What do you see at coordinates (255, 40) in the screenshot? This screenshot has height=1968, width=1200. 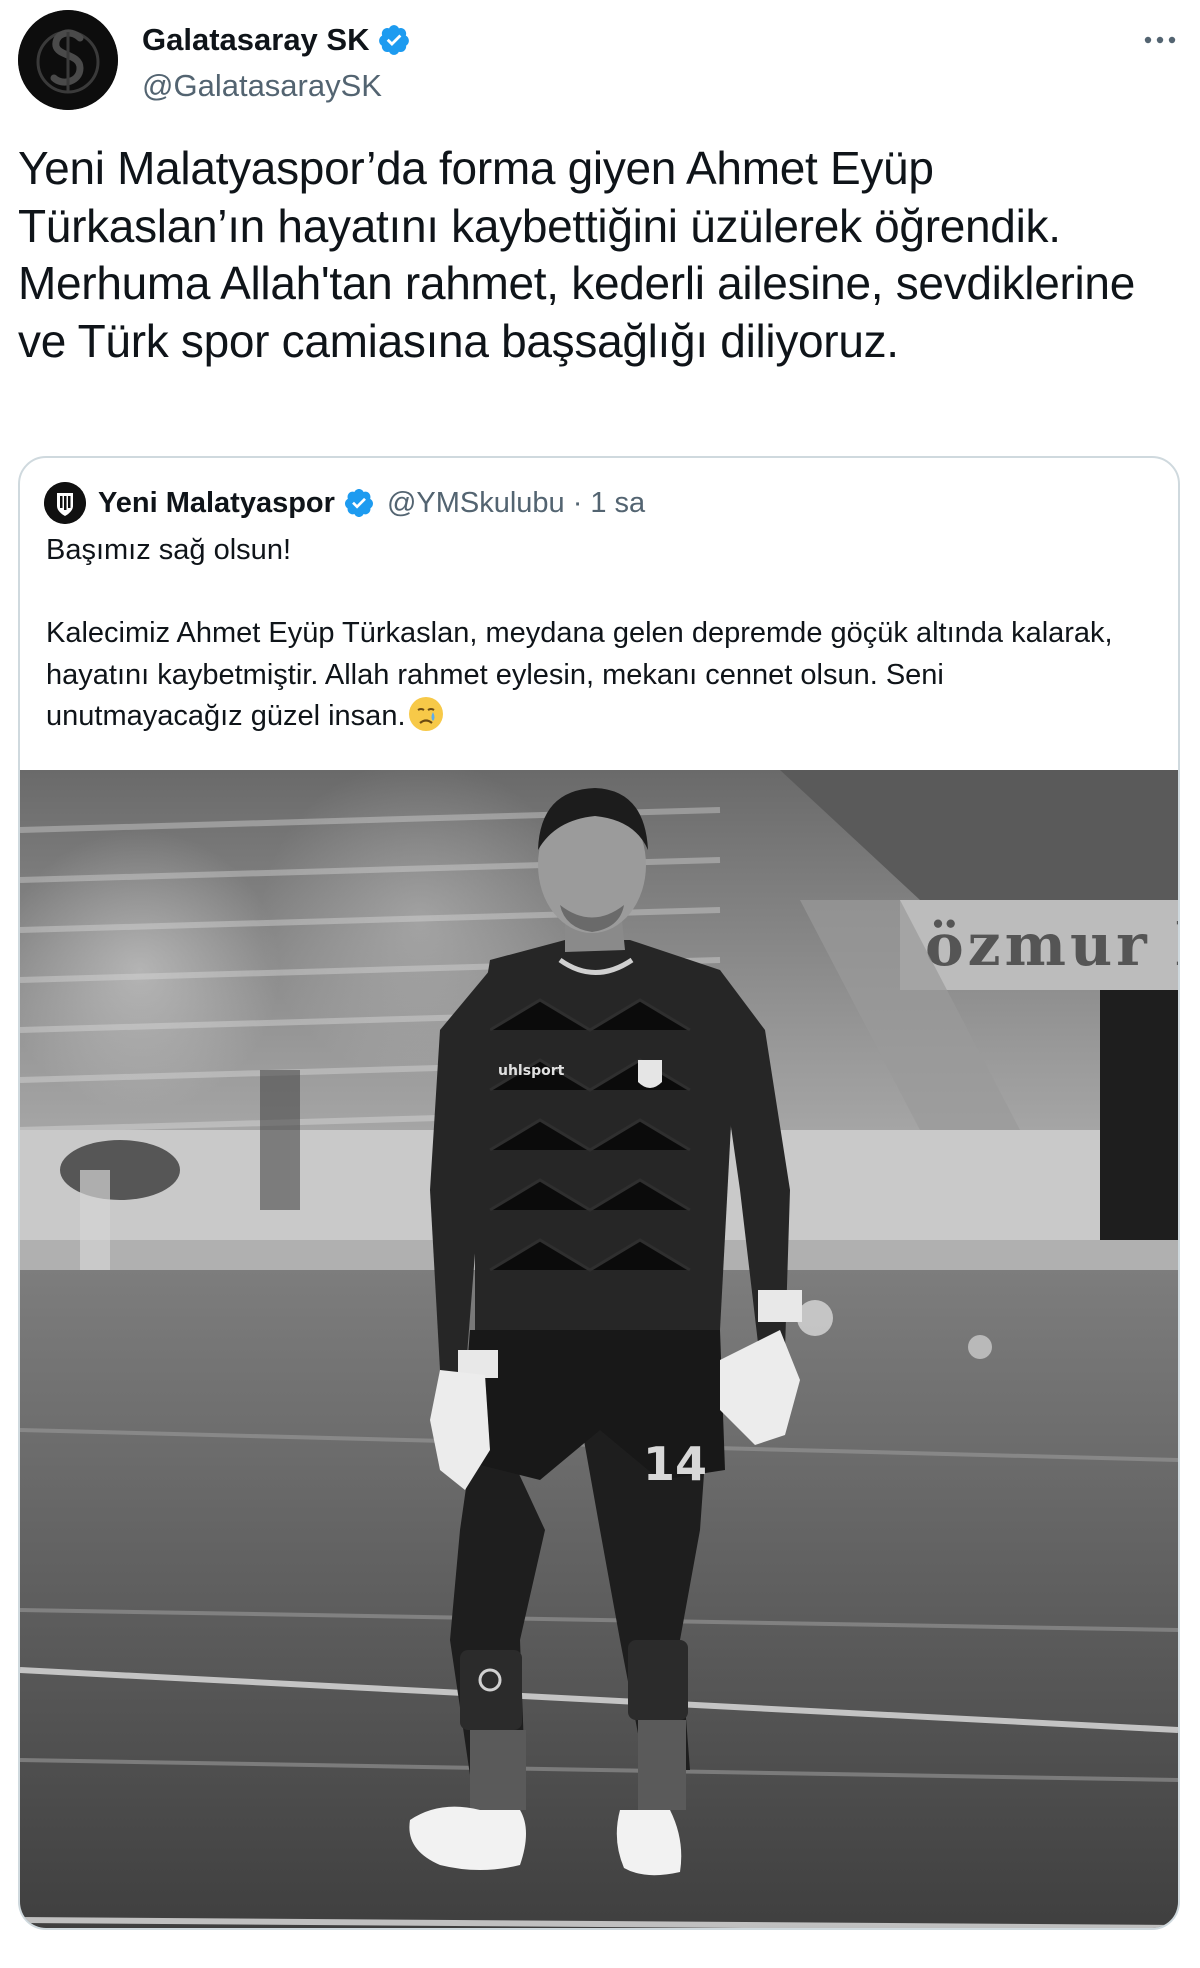 I see `author-display-name: Galatasaray SK` at bounding box center [255, 40].